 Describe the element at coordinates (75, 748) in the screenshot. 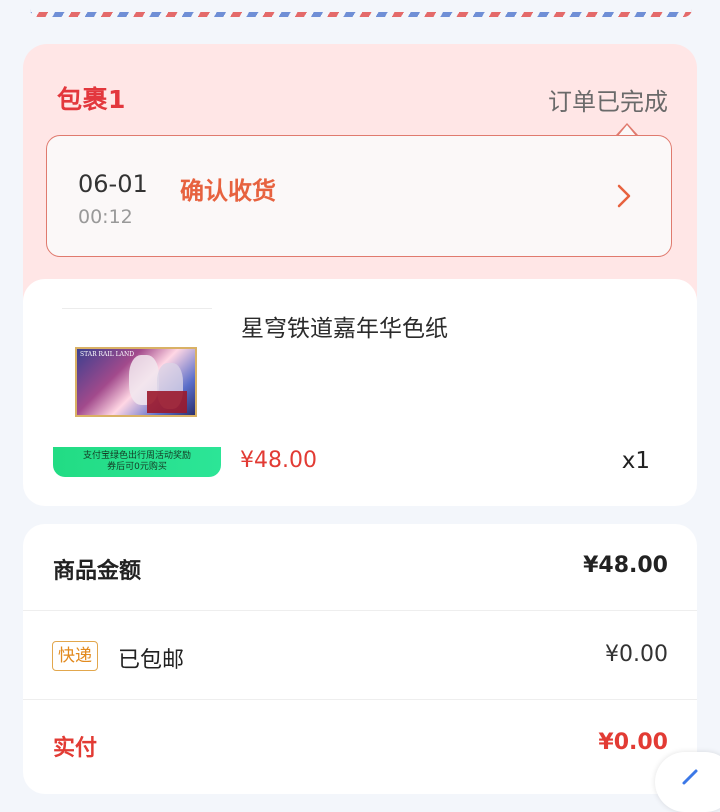

I see `paid-label: 实付` at that location.